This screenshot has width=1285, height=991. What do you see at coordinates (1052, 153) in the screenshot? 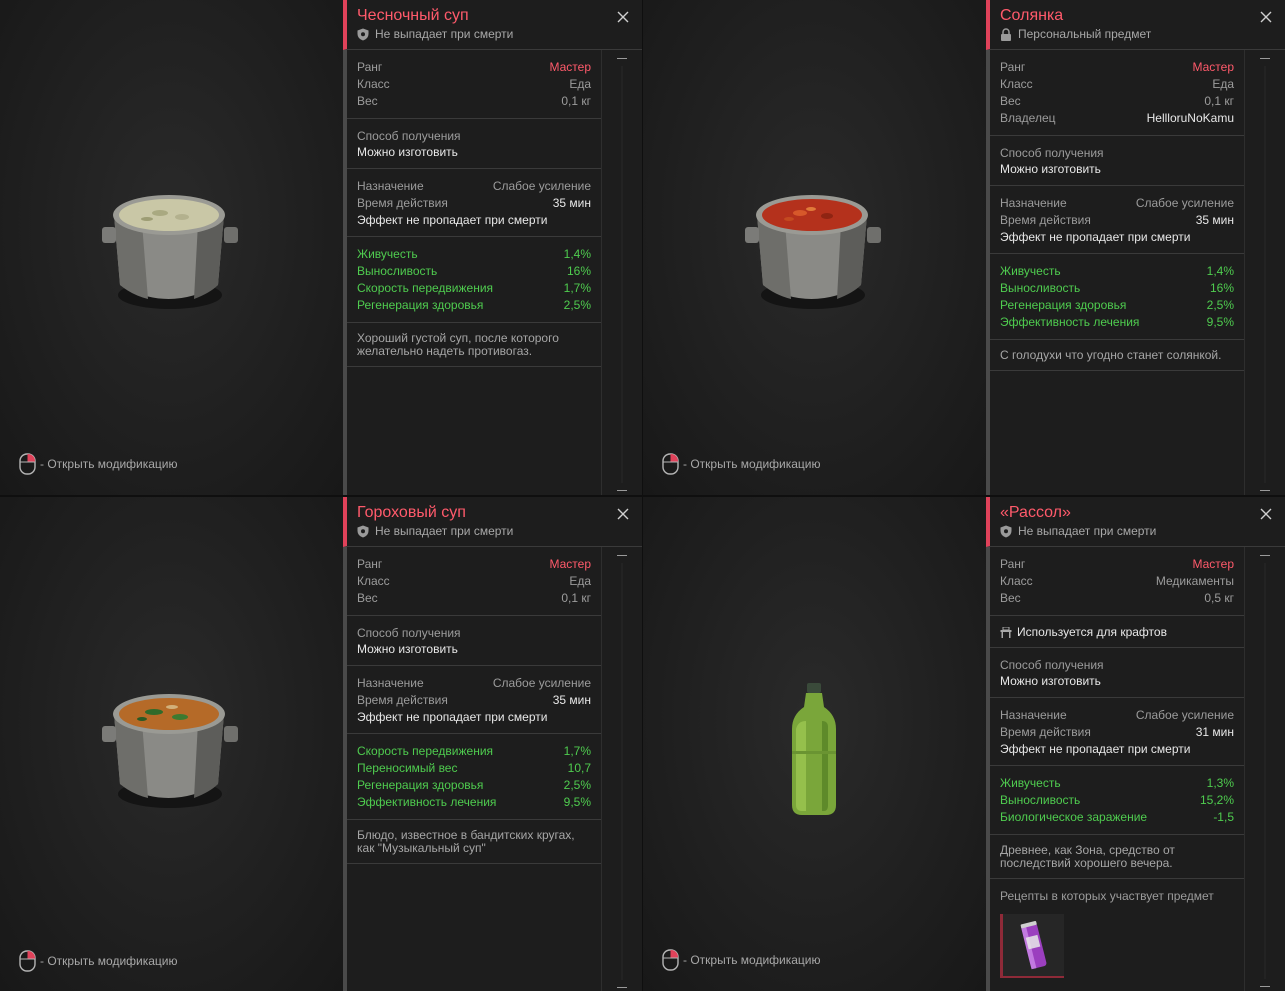
I see `obtain-label: Способ получения` at bounding box center [1052, 153].